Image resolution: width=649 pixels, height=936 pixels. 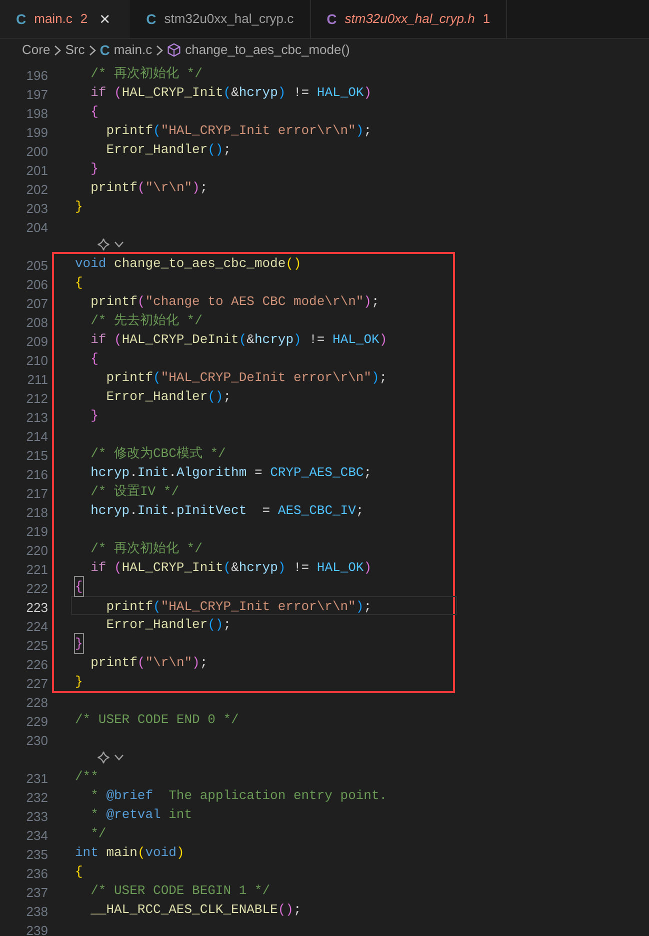 I want to click on line-number: 200, so click(x=37, y=151).